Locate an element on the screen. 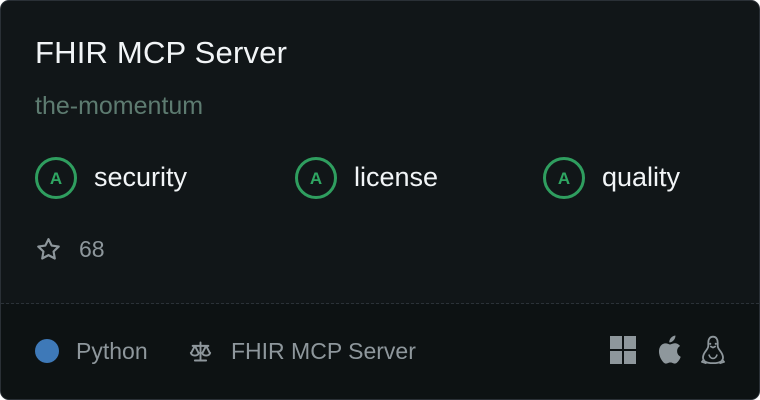 The height and width of the screenshot is (400, 760). platform-icons is located at coordinates (668, 350).